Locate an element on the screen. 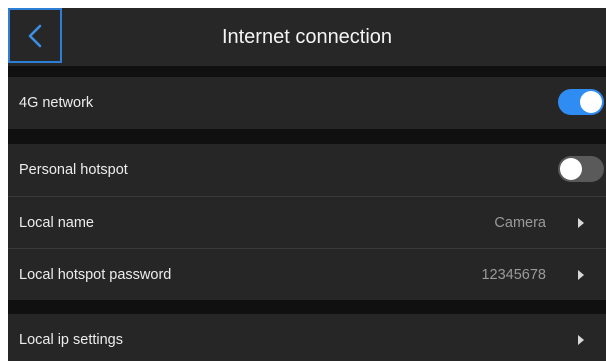 Image resolution: width=606 pixels, height=361 pixels. 4g-network-toggle is located at coordinates (581, 102).